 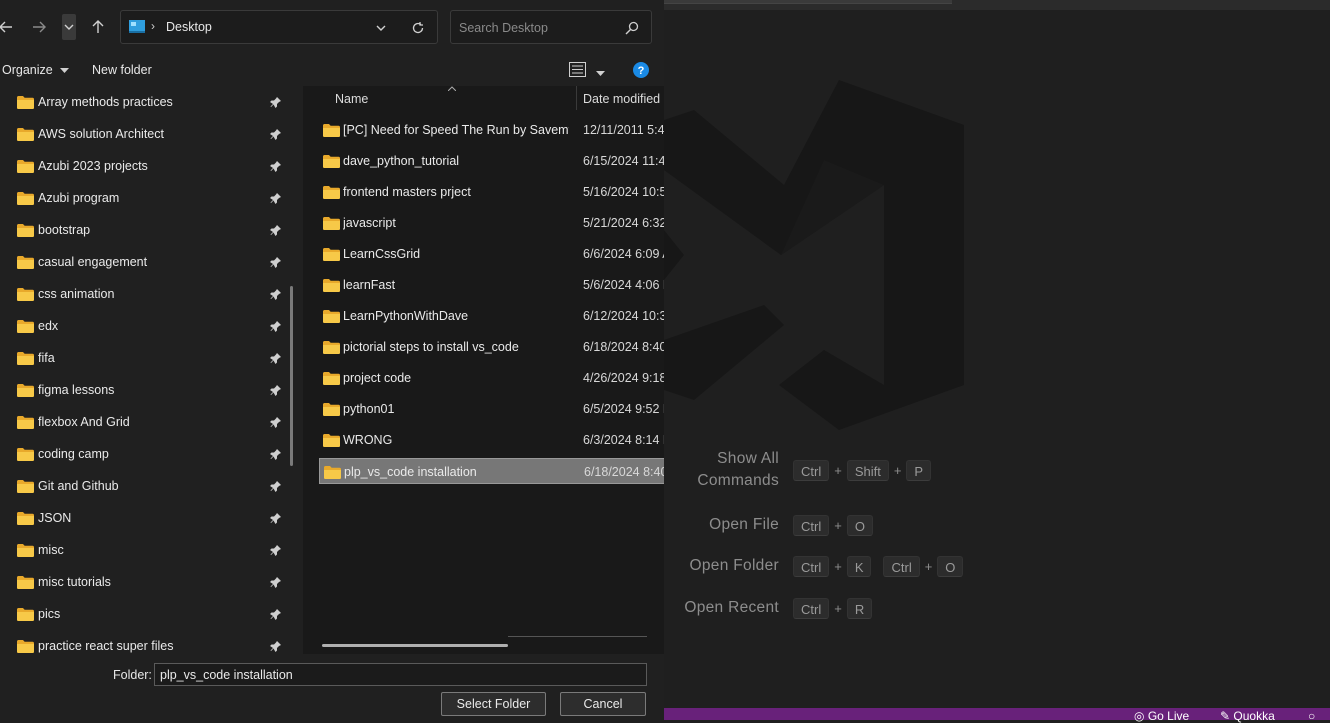 I want to click on arrow-right-icon, so click(x=39, y=27).